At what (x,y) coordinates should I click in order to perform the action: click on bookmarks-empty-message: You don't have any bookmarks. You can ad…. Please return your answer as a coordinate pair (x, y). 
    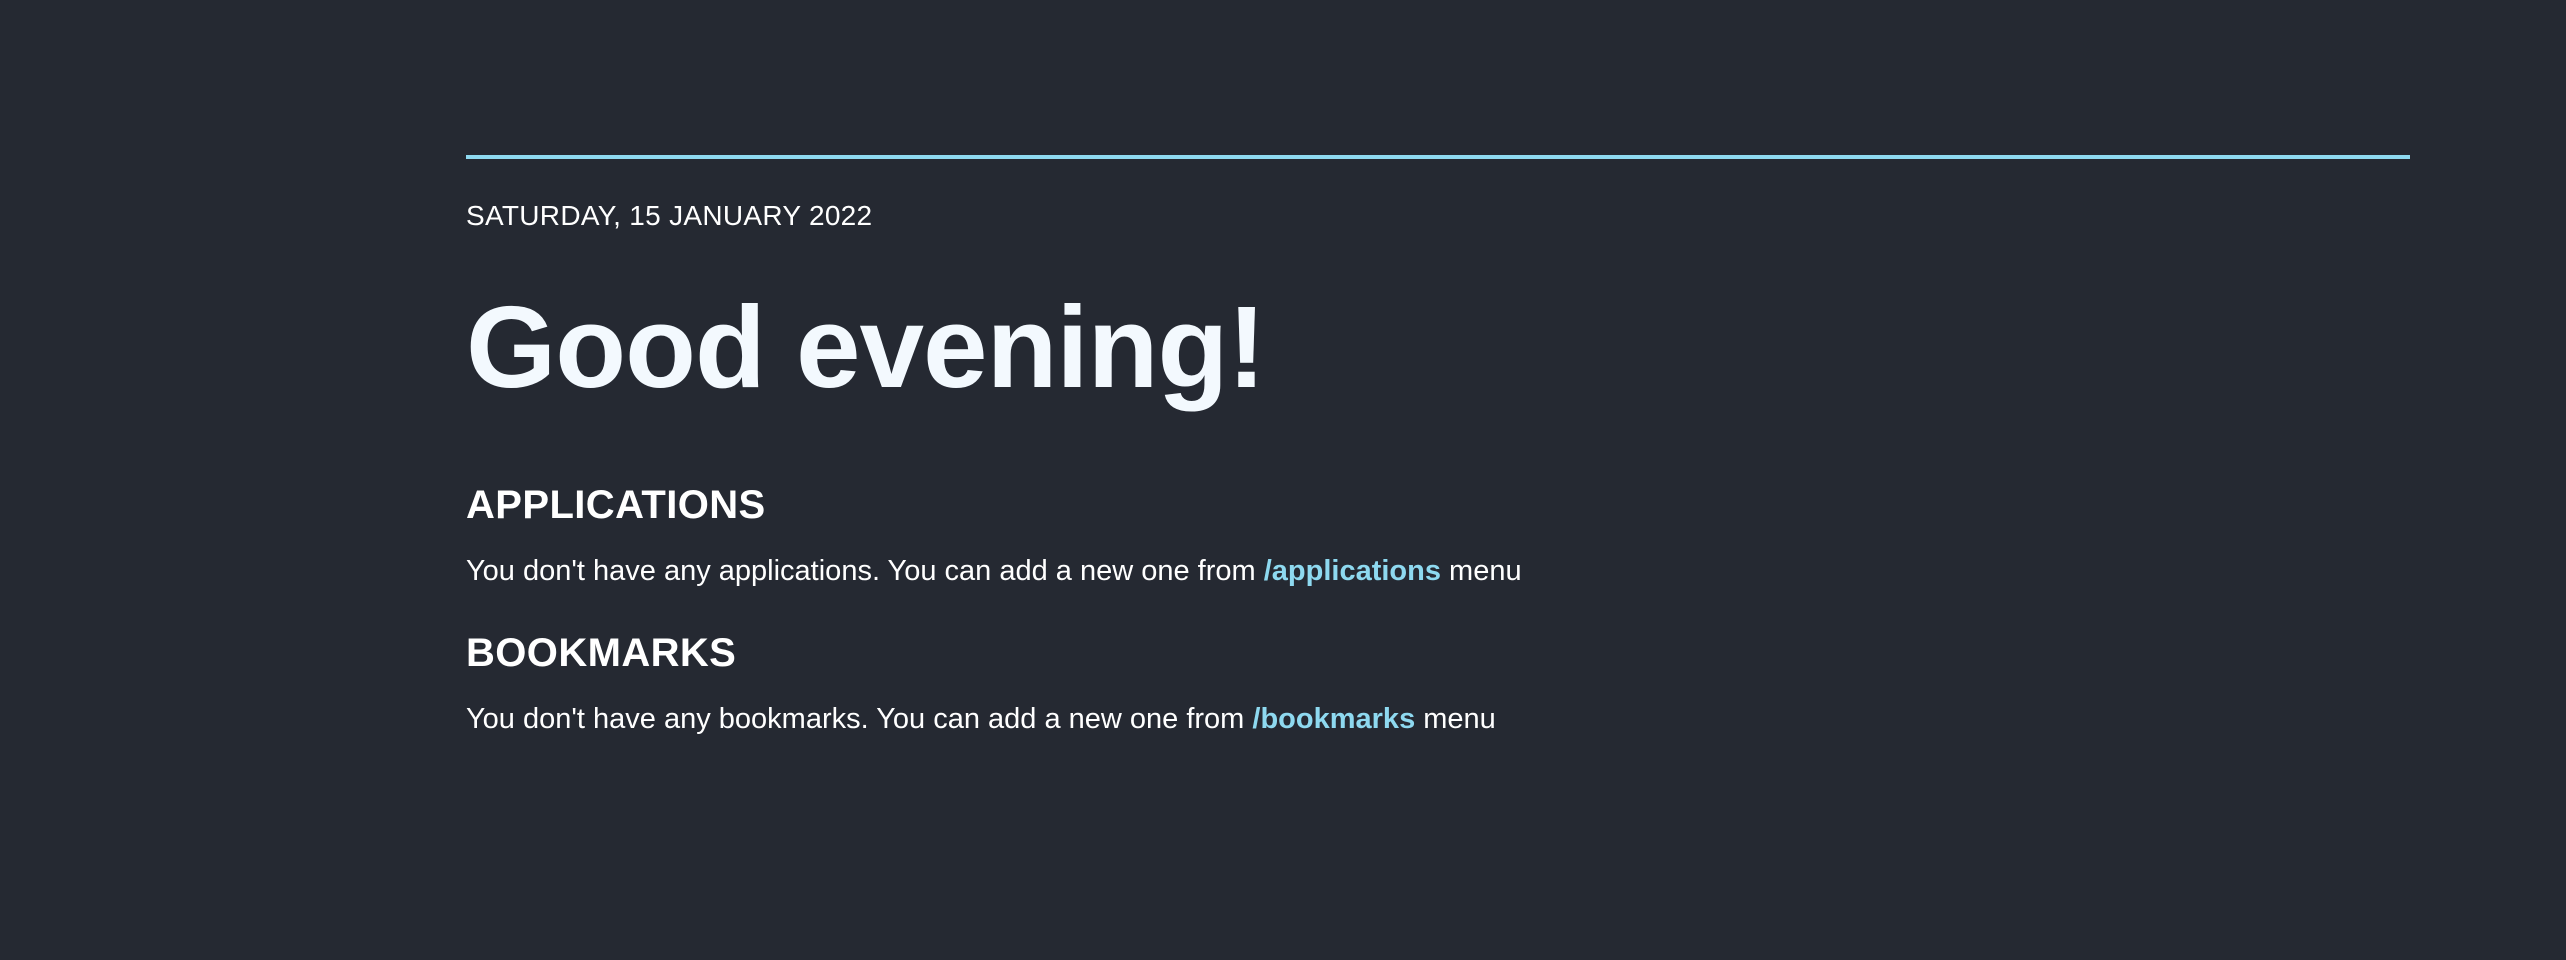
    Looking at the image, I should click on (1438, 719).